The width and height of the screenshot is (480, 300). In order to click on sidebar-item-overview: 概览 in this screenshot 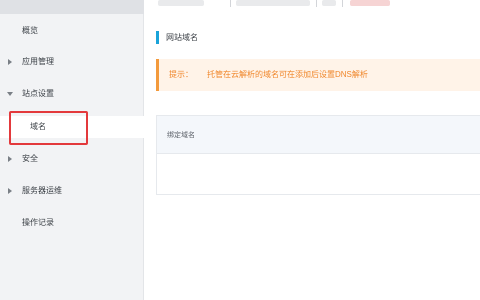, I will do `click(72, 31)`.